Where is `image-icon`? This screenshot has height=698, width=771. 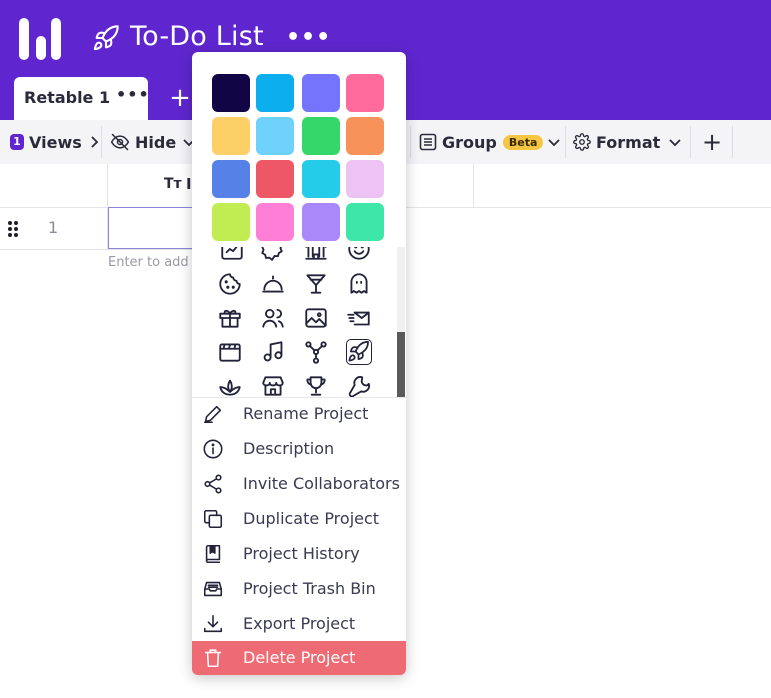 image-icon is located at coordinates (316, 318).